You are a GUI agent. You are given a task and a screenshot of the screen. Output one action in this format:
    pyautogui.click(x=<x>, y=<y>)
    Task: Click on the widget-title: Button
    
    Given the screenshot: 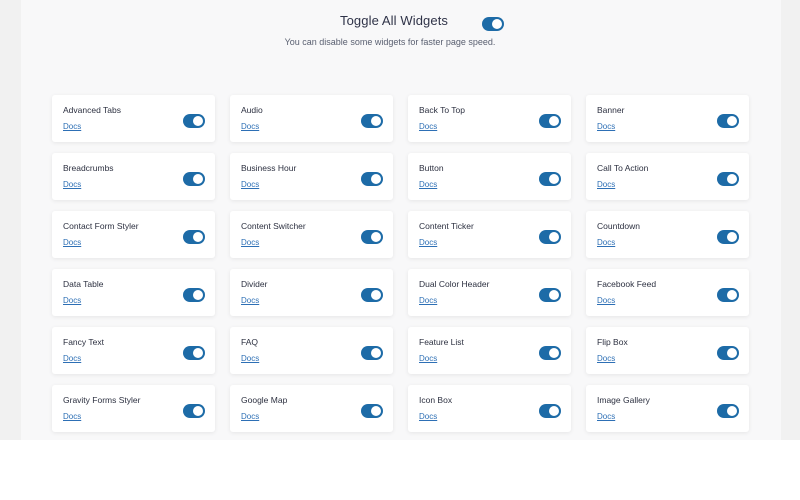 What is the action you would take?
    pyautogui.click(x=431, y=168)
    